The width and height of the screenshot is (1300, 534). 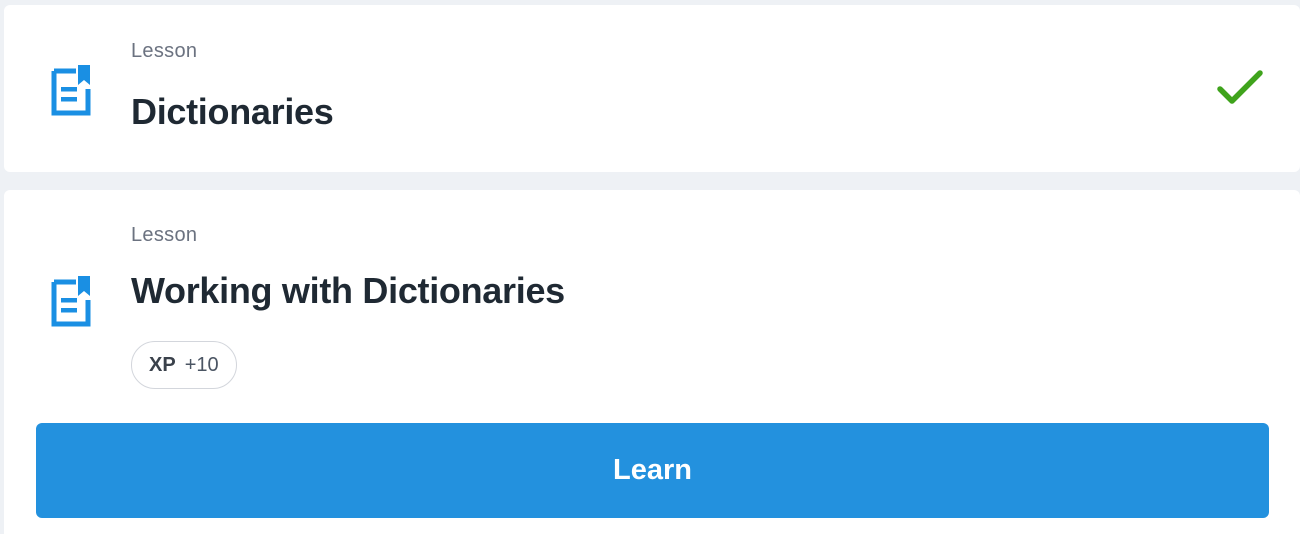 I want to click on xp-badge: XP +10, so click(x=184, y=365).